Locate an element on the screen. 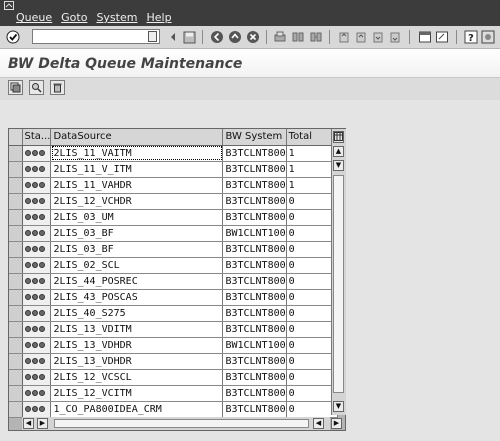 This screenshot has height=441, width=500. table-row: 2LIS_11_VAHDR B3TCLNT800 1 is located at coordinates (173, 185).